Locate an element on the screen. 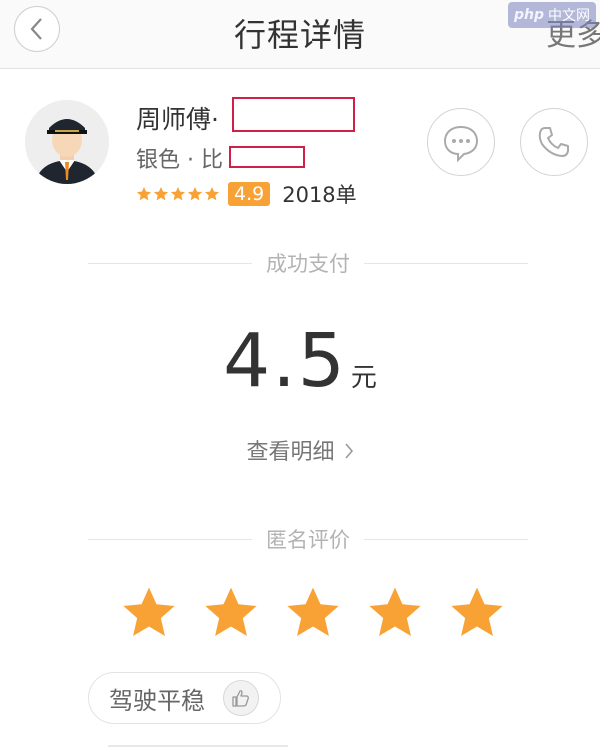  review-label: 匿名评价 is located at coordinates (308, 540).